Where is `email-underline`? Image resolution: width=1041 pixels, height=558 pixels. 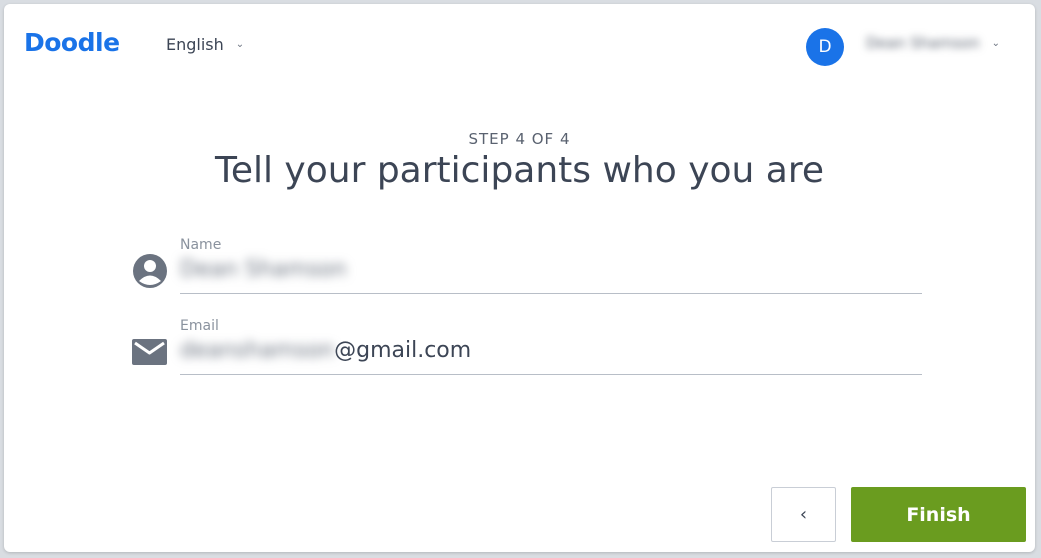
email-underline is located at coordinates (551, 374).